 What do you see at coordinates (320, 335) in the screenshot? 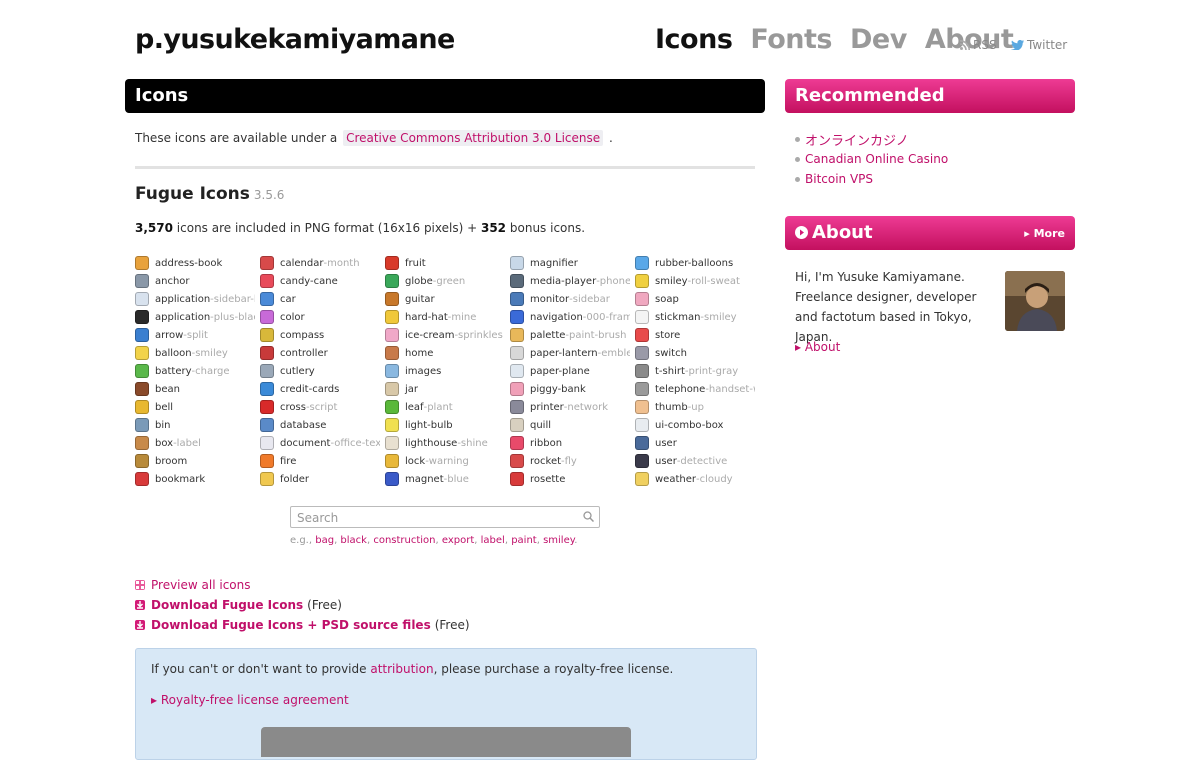
I see `icon-list-item: compass` at bounding box center [320, 335].